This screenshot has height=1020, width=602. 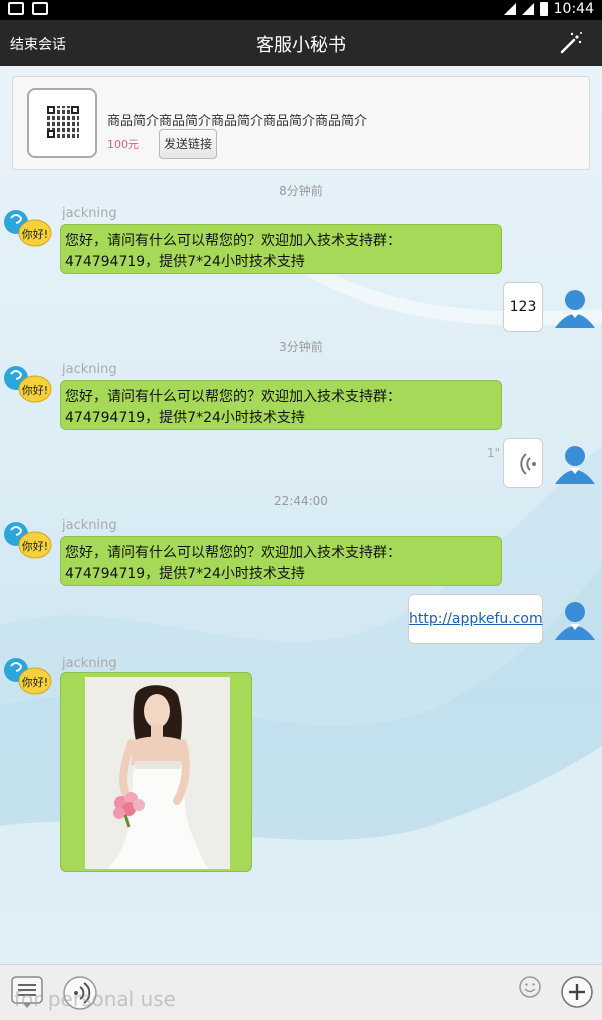 I want to click on product-price: 100元, so click(x=123, y=144).